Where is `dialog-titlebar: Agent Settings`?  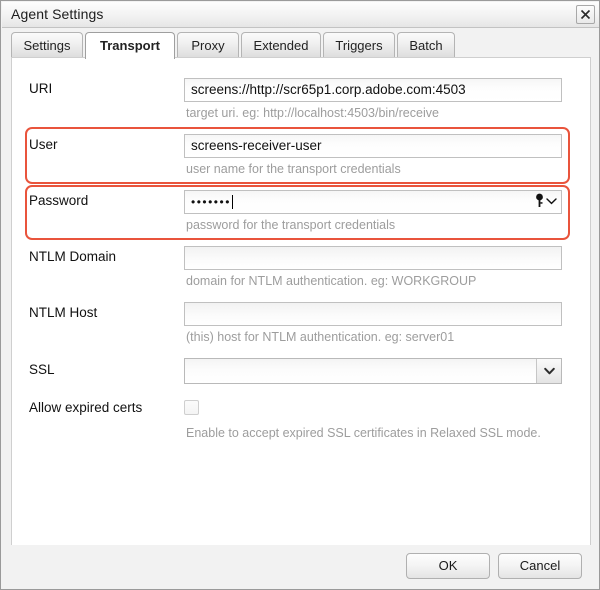 dialog-titlebar: Agent Settings is located at coordinates (300, 15).